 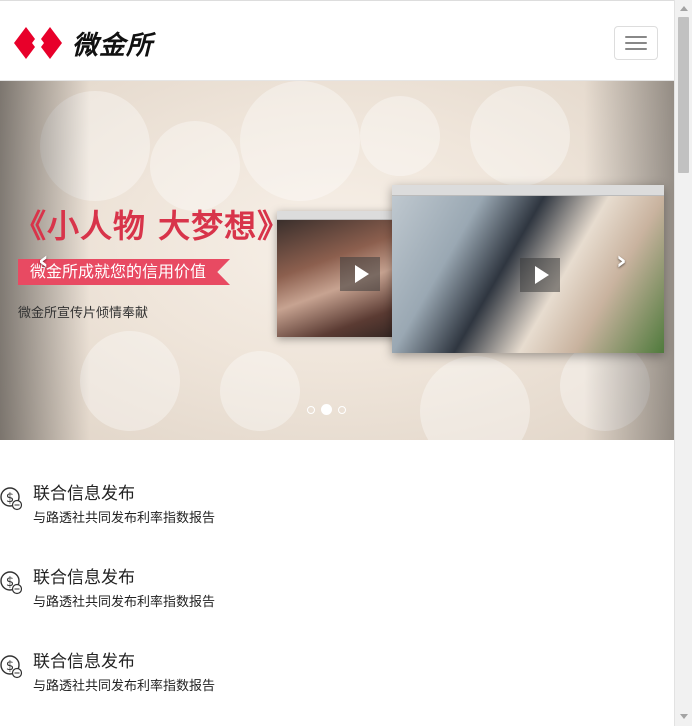 I want to click on diamond-logo-icon, so click(x=38, y=43).